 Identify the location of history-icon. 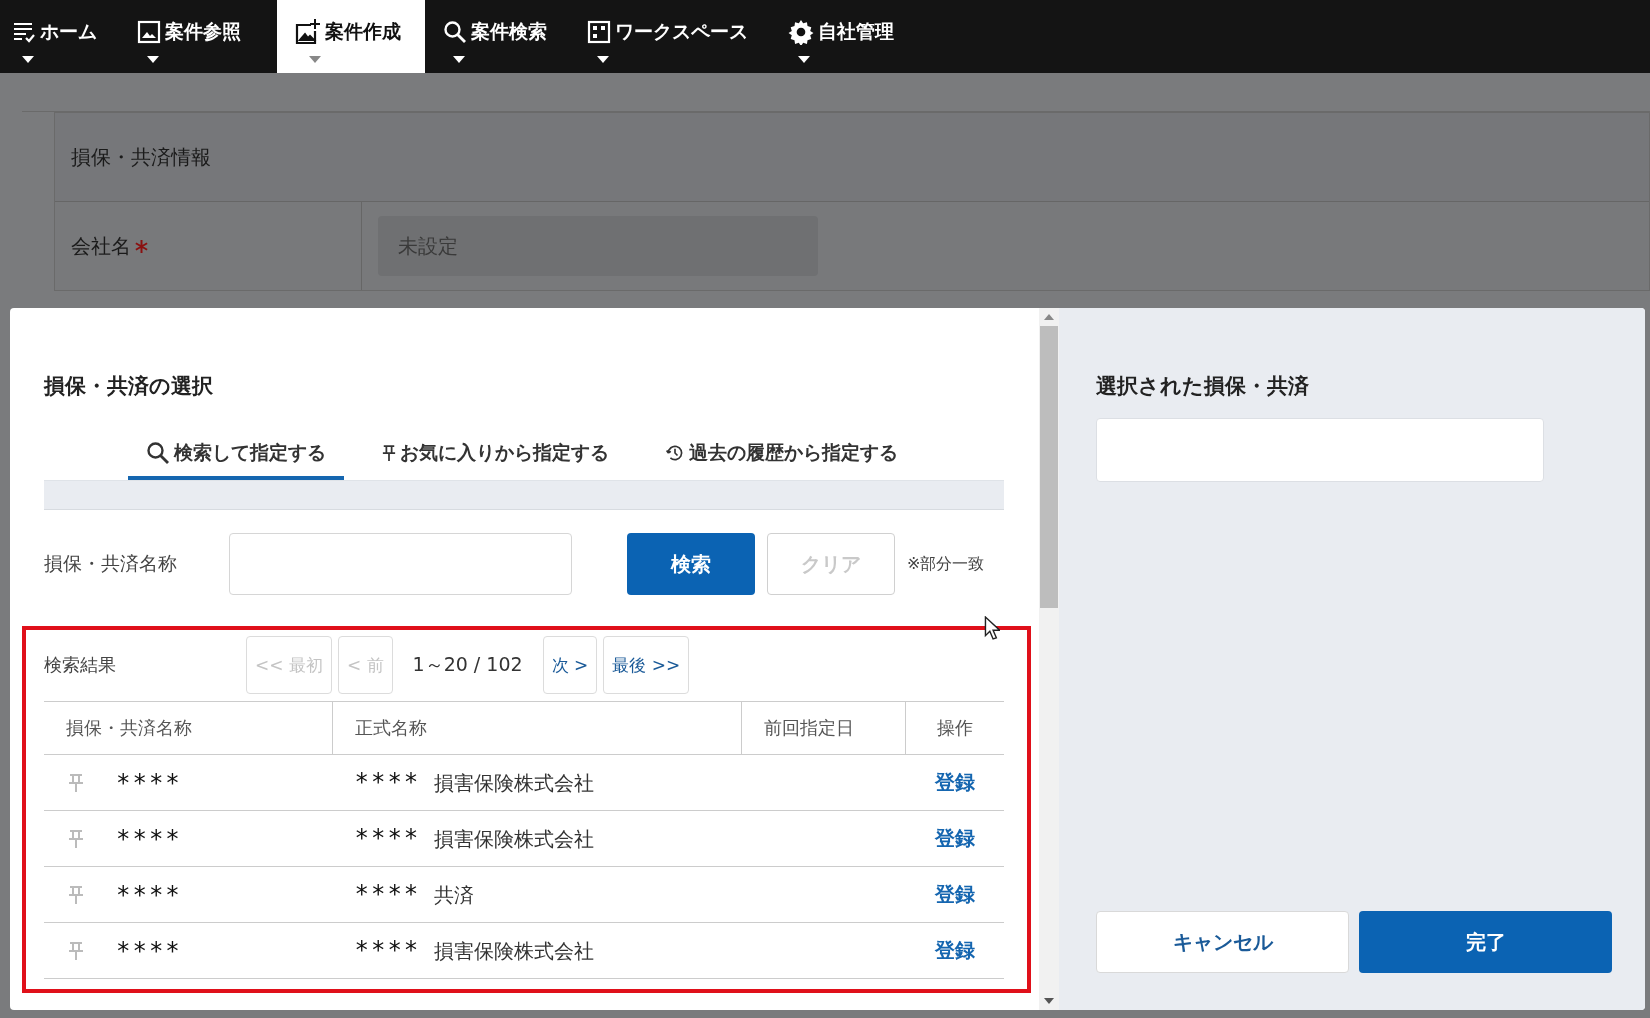
(675, 453).